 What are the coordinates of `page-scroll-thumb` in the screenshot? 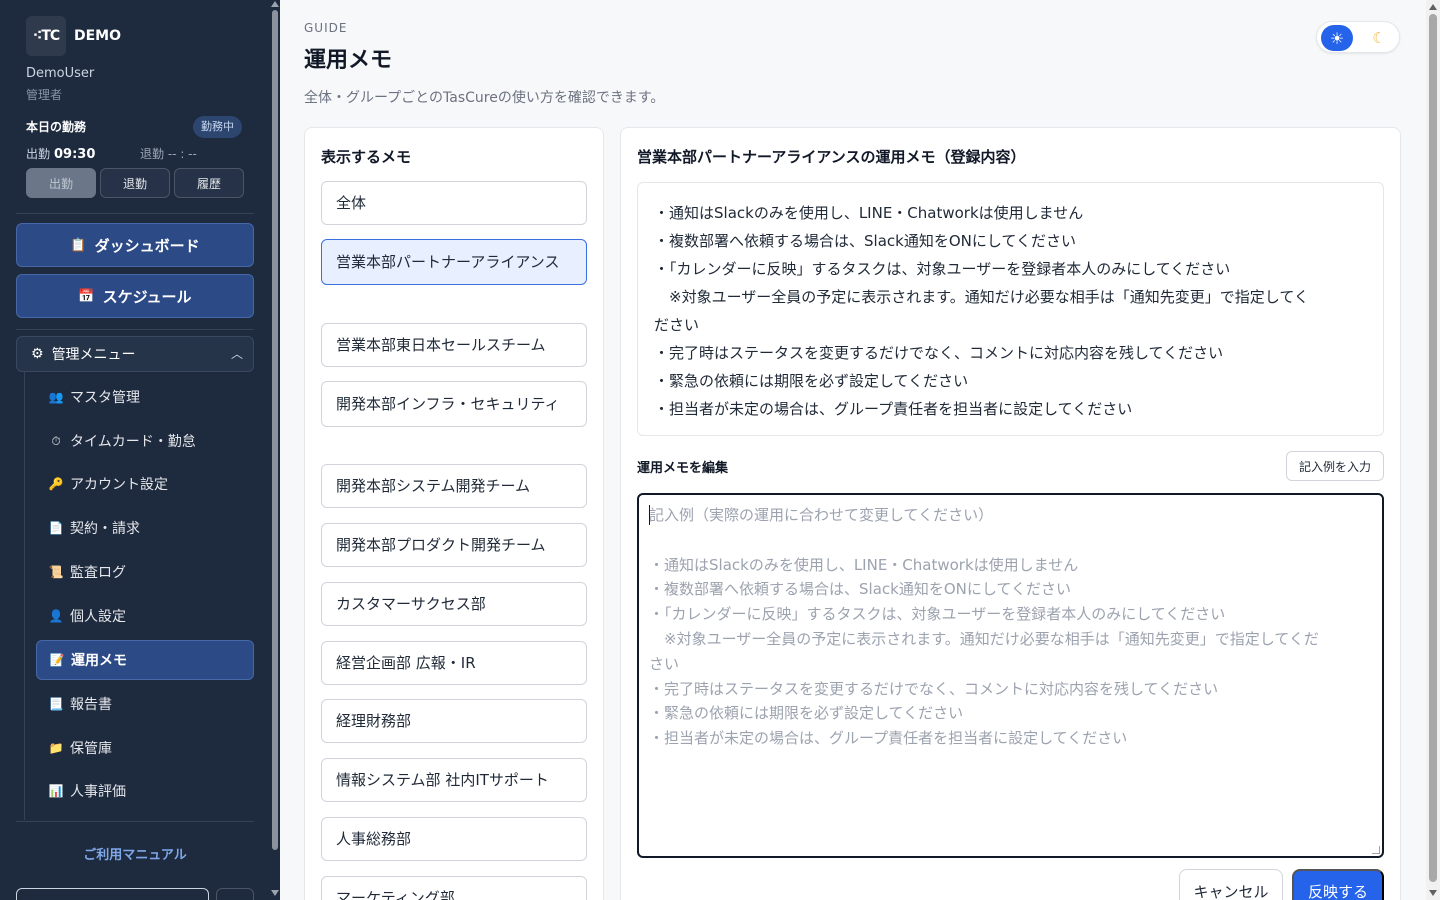 It's located at (1433, 448).